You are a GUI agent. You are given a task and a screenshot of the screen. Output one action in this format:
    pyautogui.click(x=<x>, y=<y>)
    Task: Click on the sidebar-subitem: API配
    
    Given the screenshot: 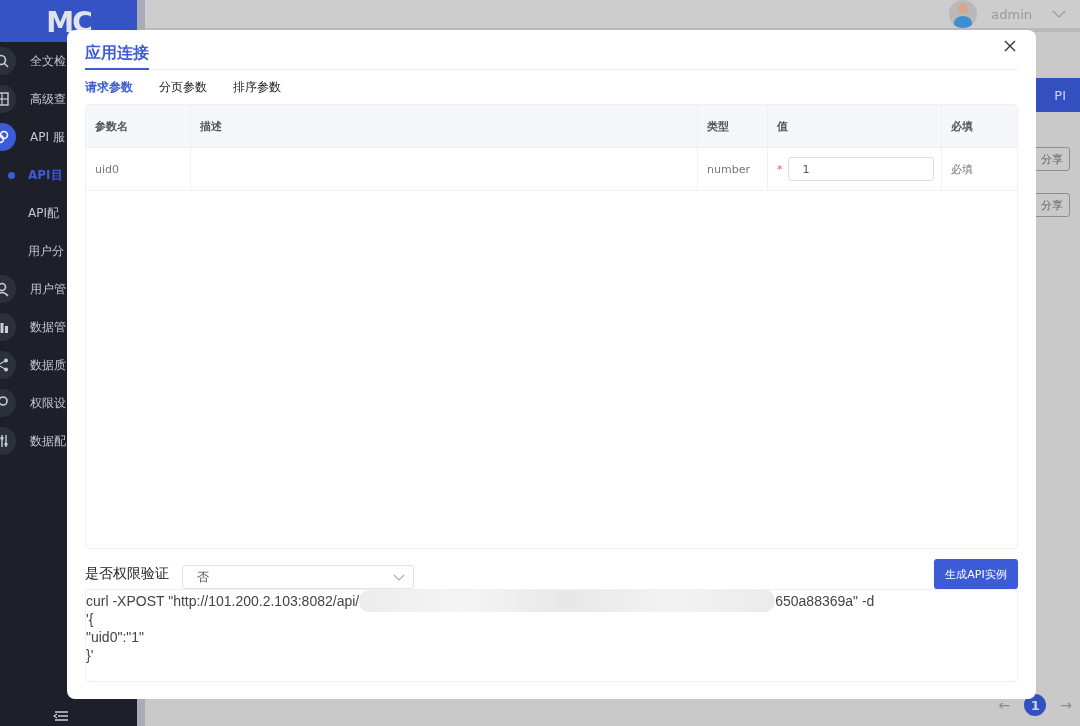 What is the action you would take?
    pyautogui.click(x=43, y=213)
    